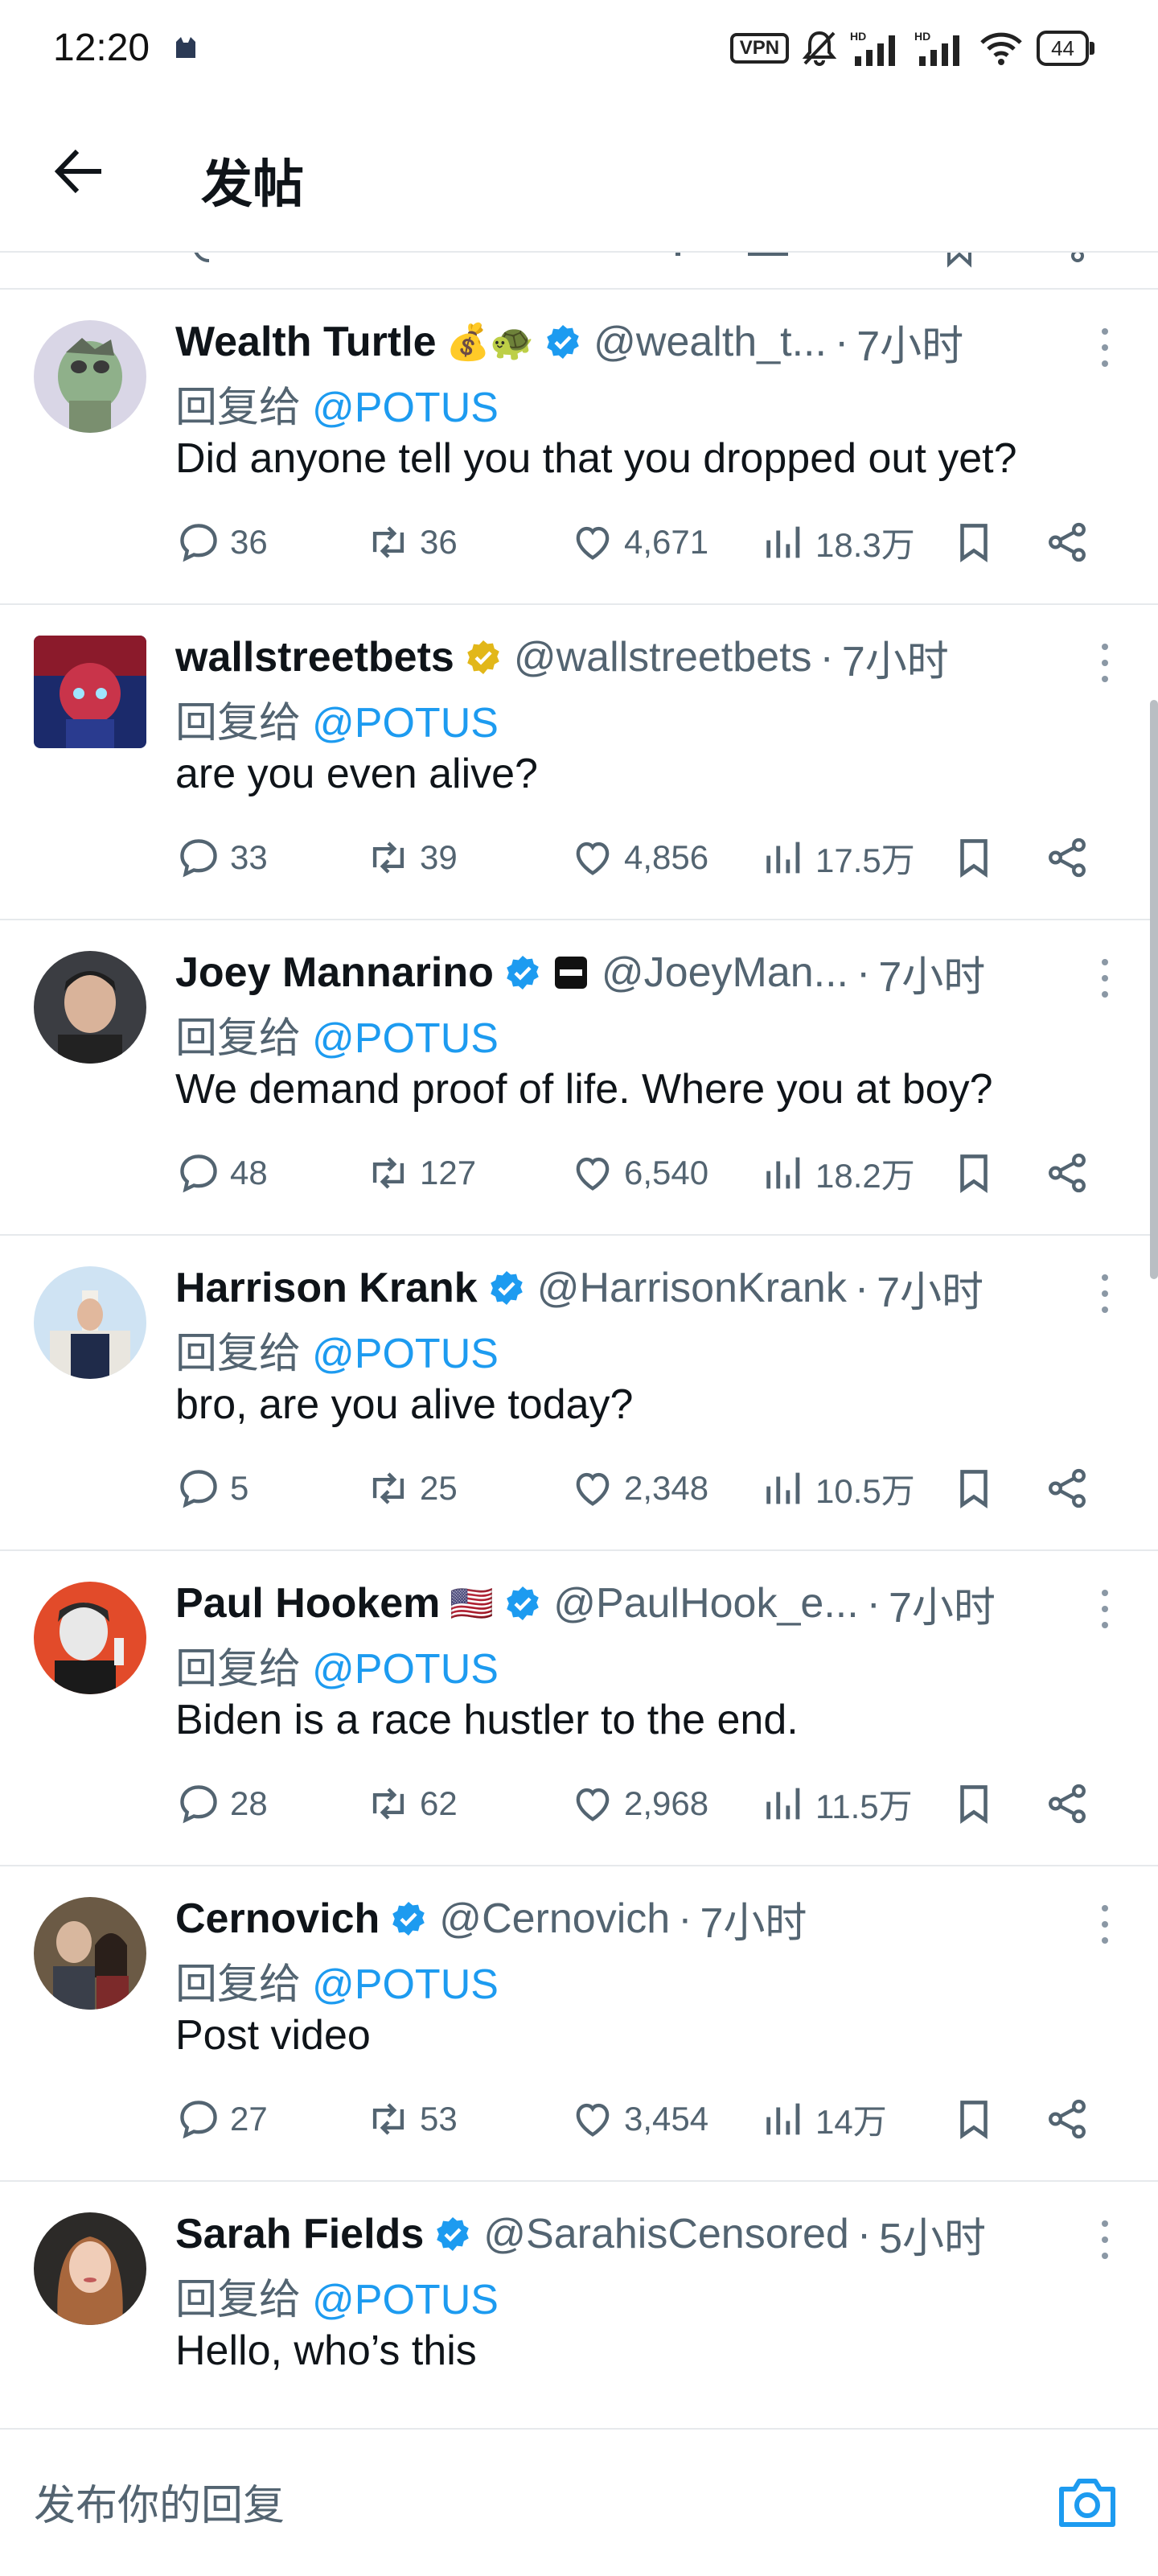 This screenshot has height=2576, width=1158. Describe the element at coordinates (638, 858) in the screenshot. I see `like-button: 4,856` at that location.